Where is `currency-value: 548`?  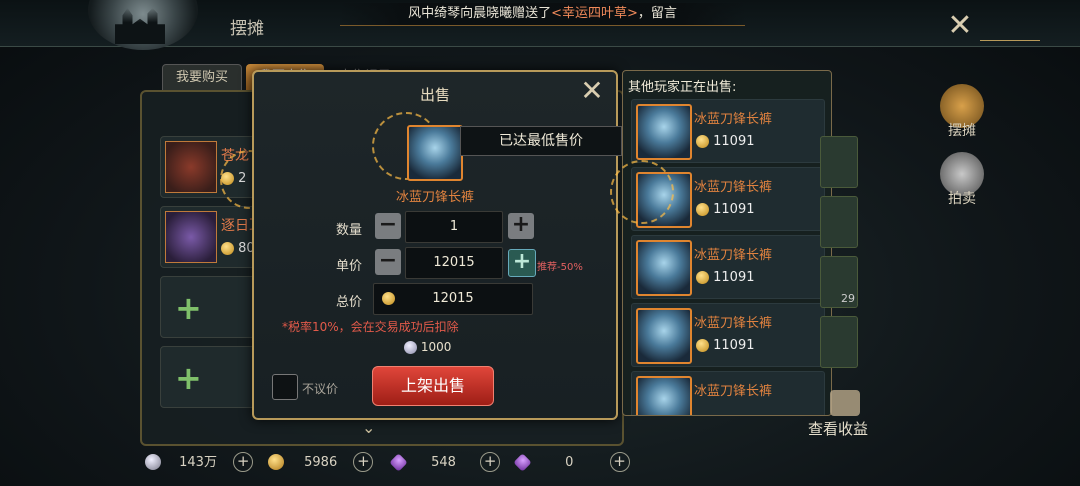 currency-value: 548 is located at coordinates (443, 462).